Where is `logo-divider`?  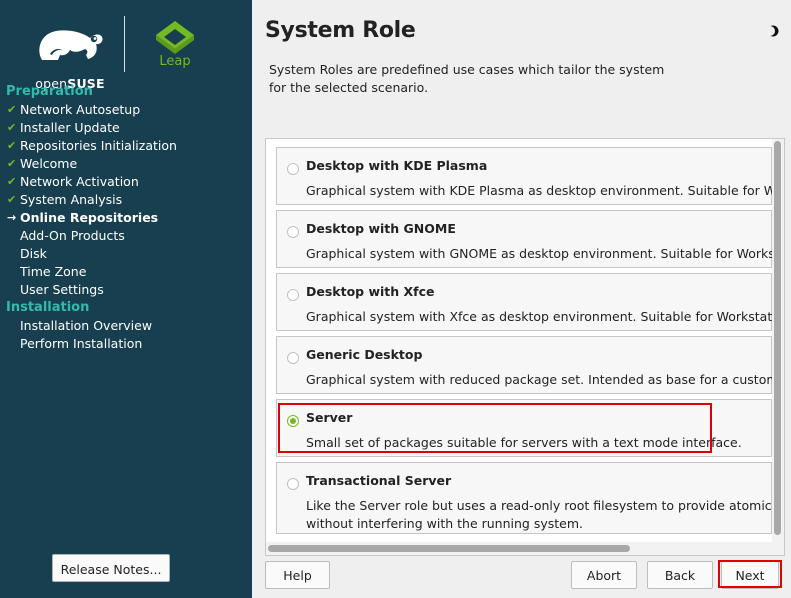 logo-divider is located at coordinates (124, 44).